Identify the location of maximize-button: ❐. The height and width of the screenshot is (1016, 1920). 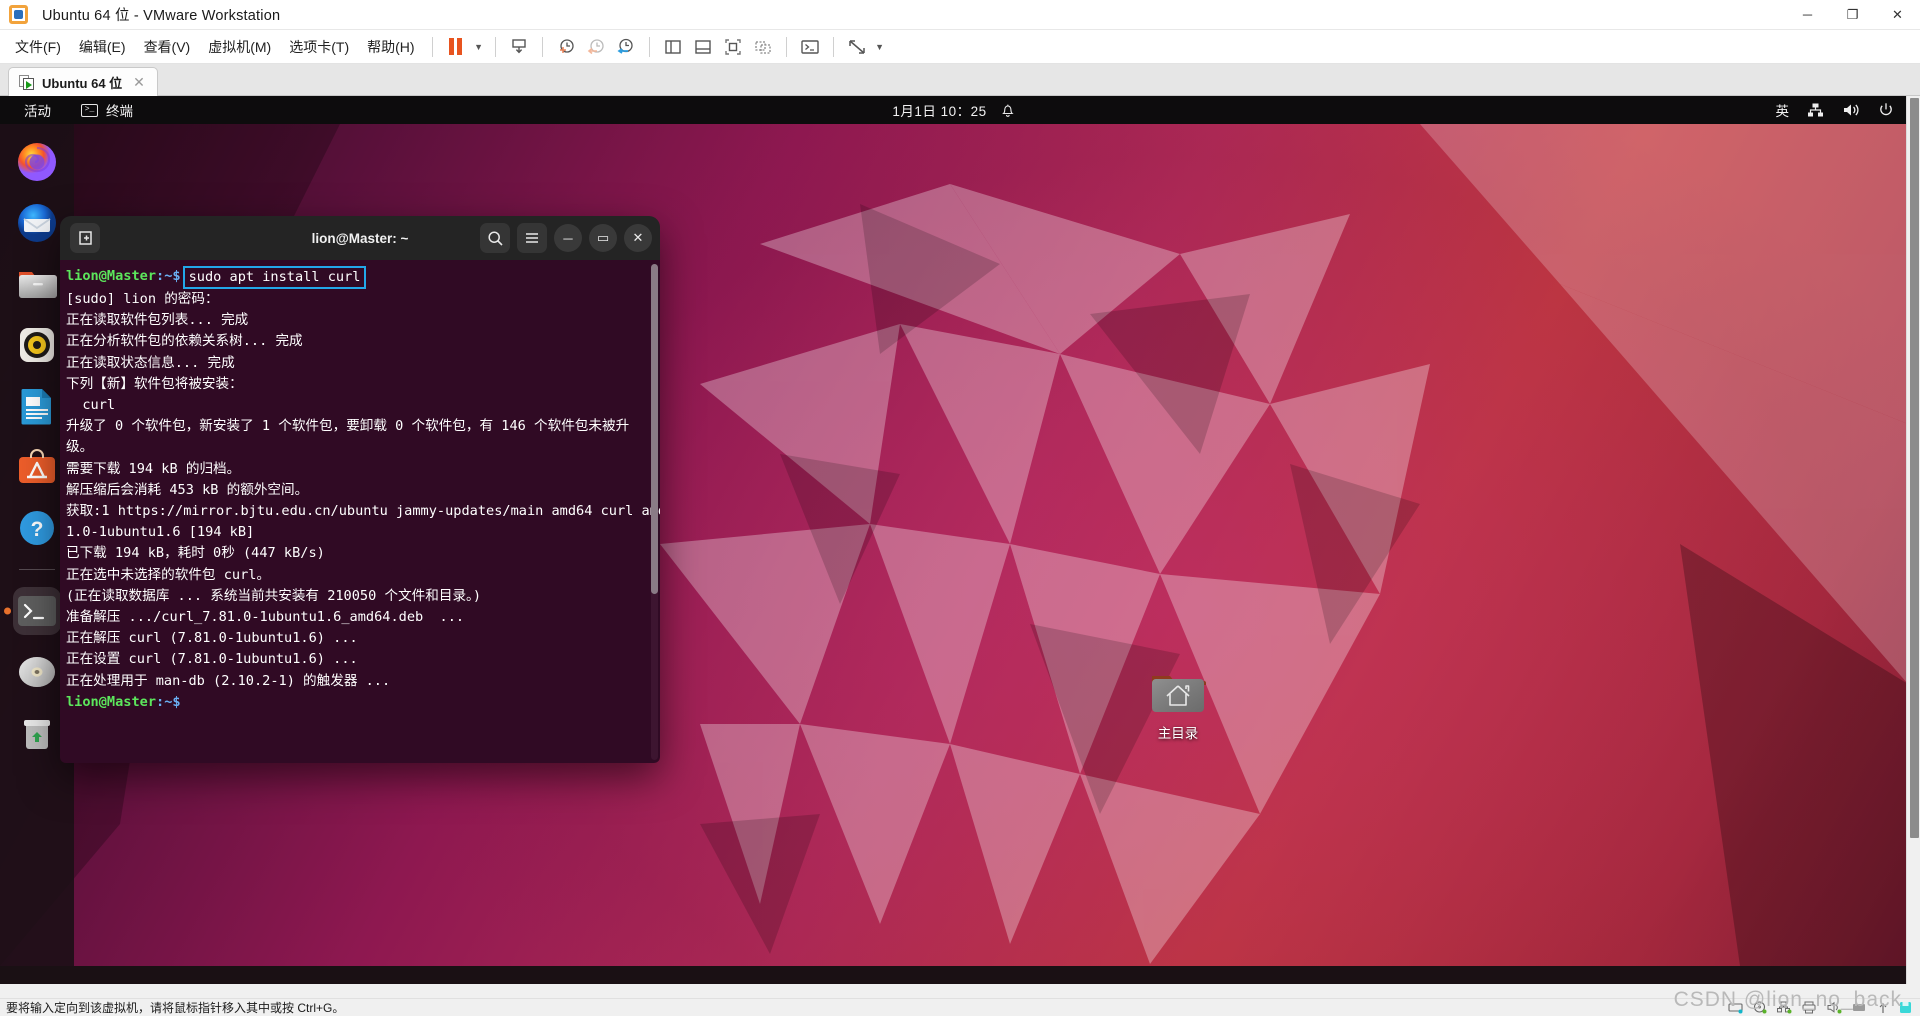
(1852, 15).